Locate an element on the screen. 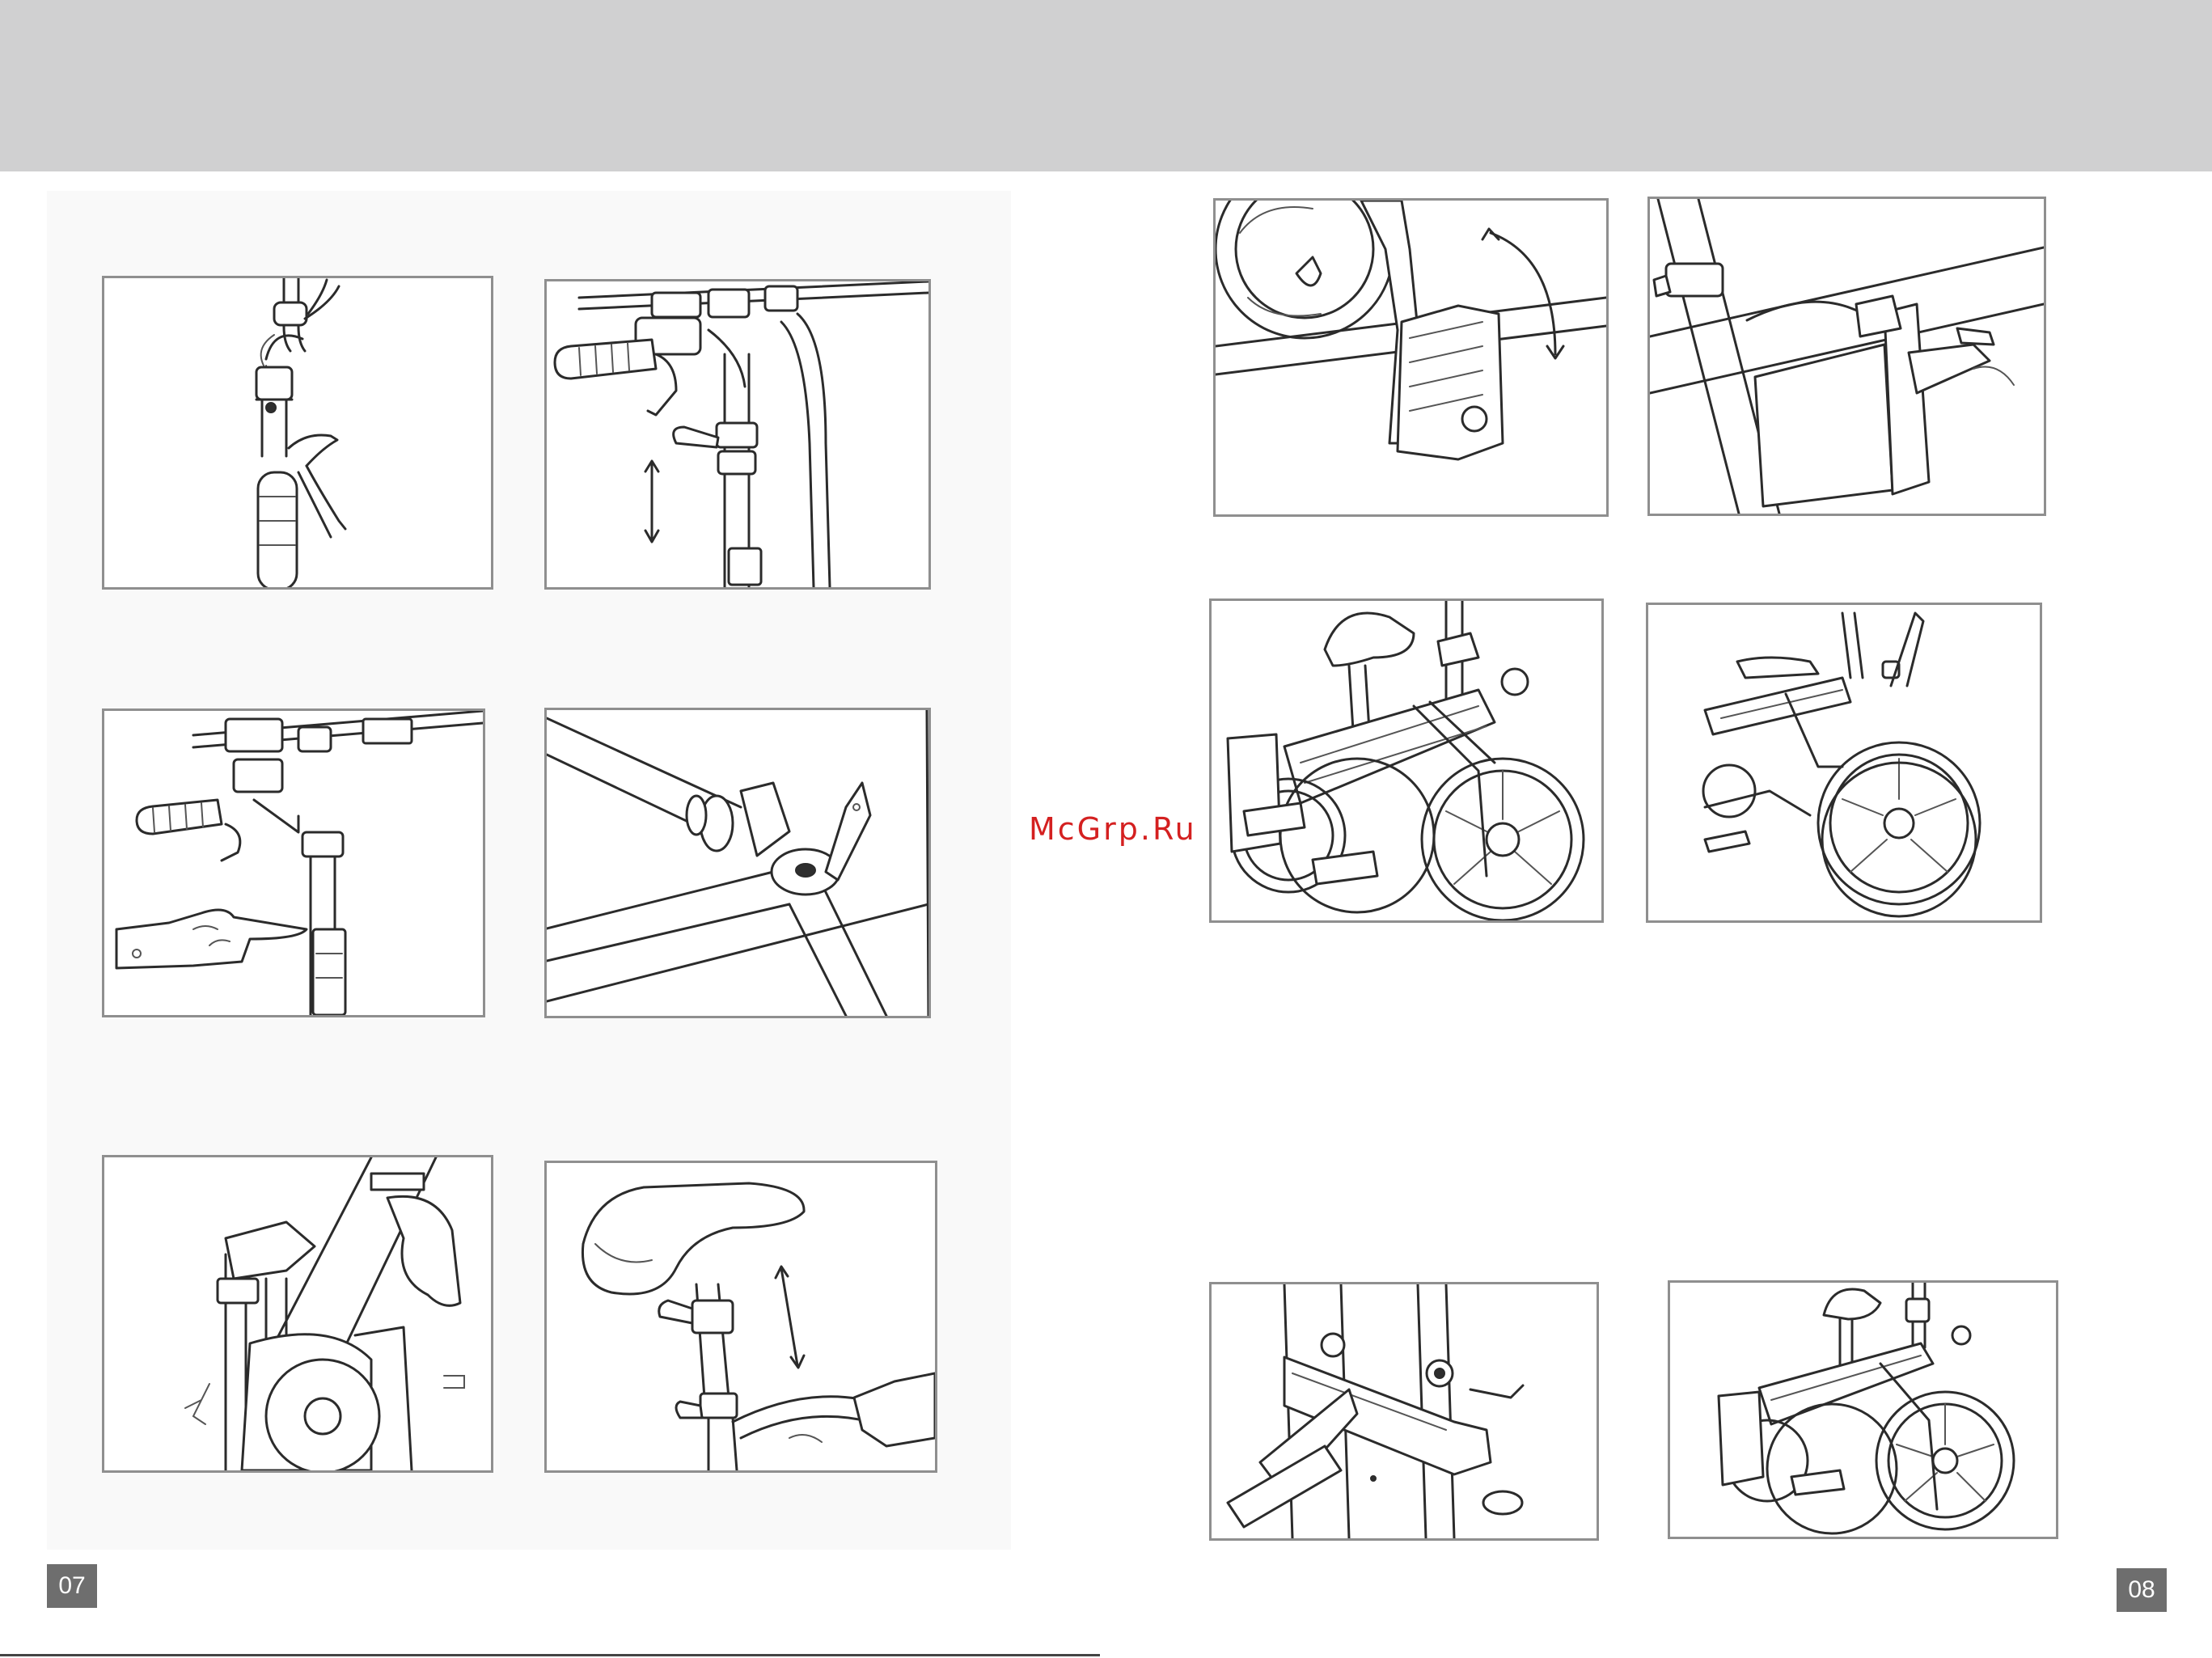 The image size is (2212, 1658). handlebar-lock-press-icon is located at coordinates (299, 863).